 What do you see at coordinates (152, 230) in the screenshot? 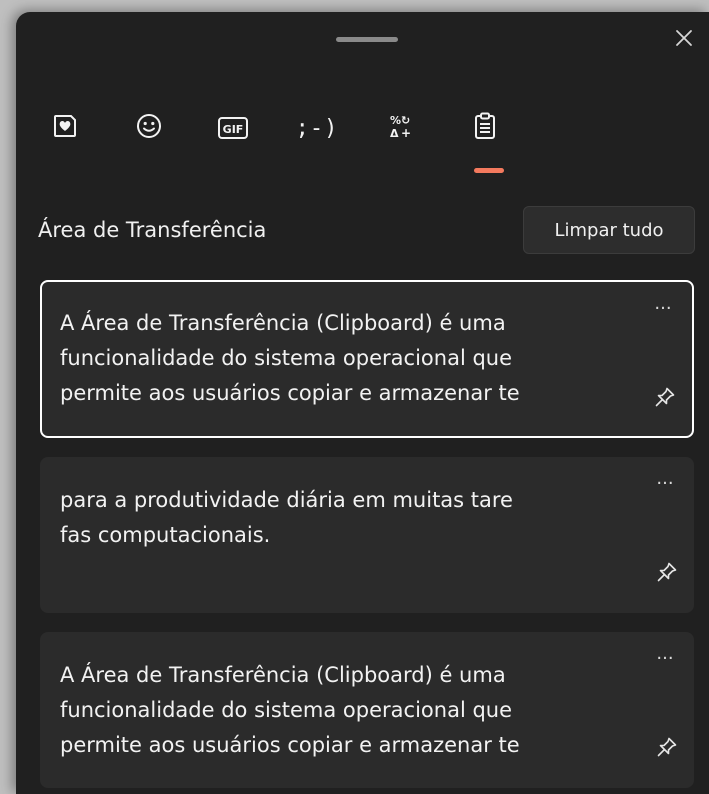
I see `section-title: Área de Transferência` at bounding box center [152, 230].